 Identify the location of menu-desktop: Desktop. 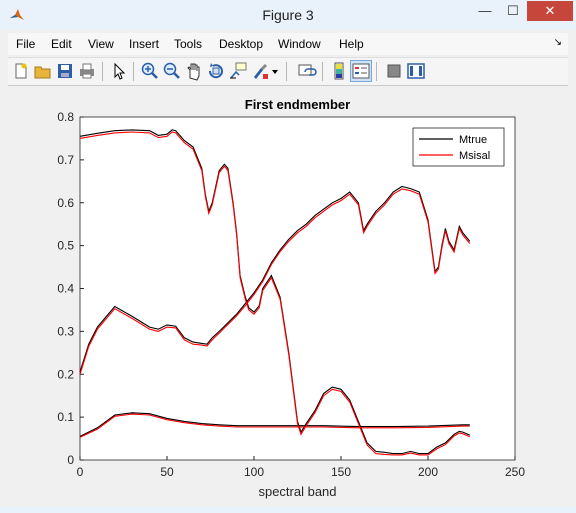
(241, 44).